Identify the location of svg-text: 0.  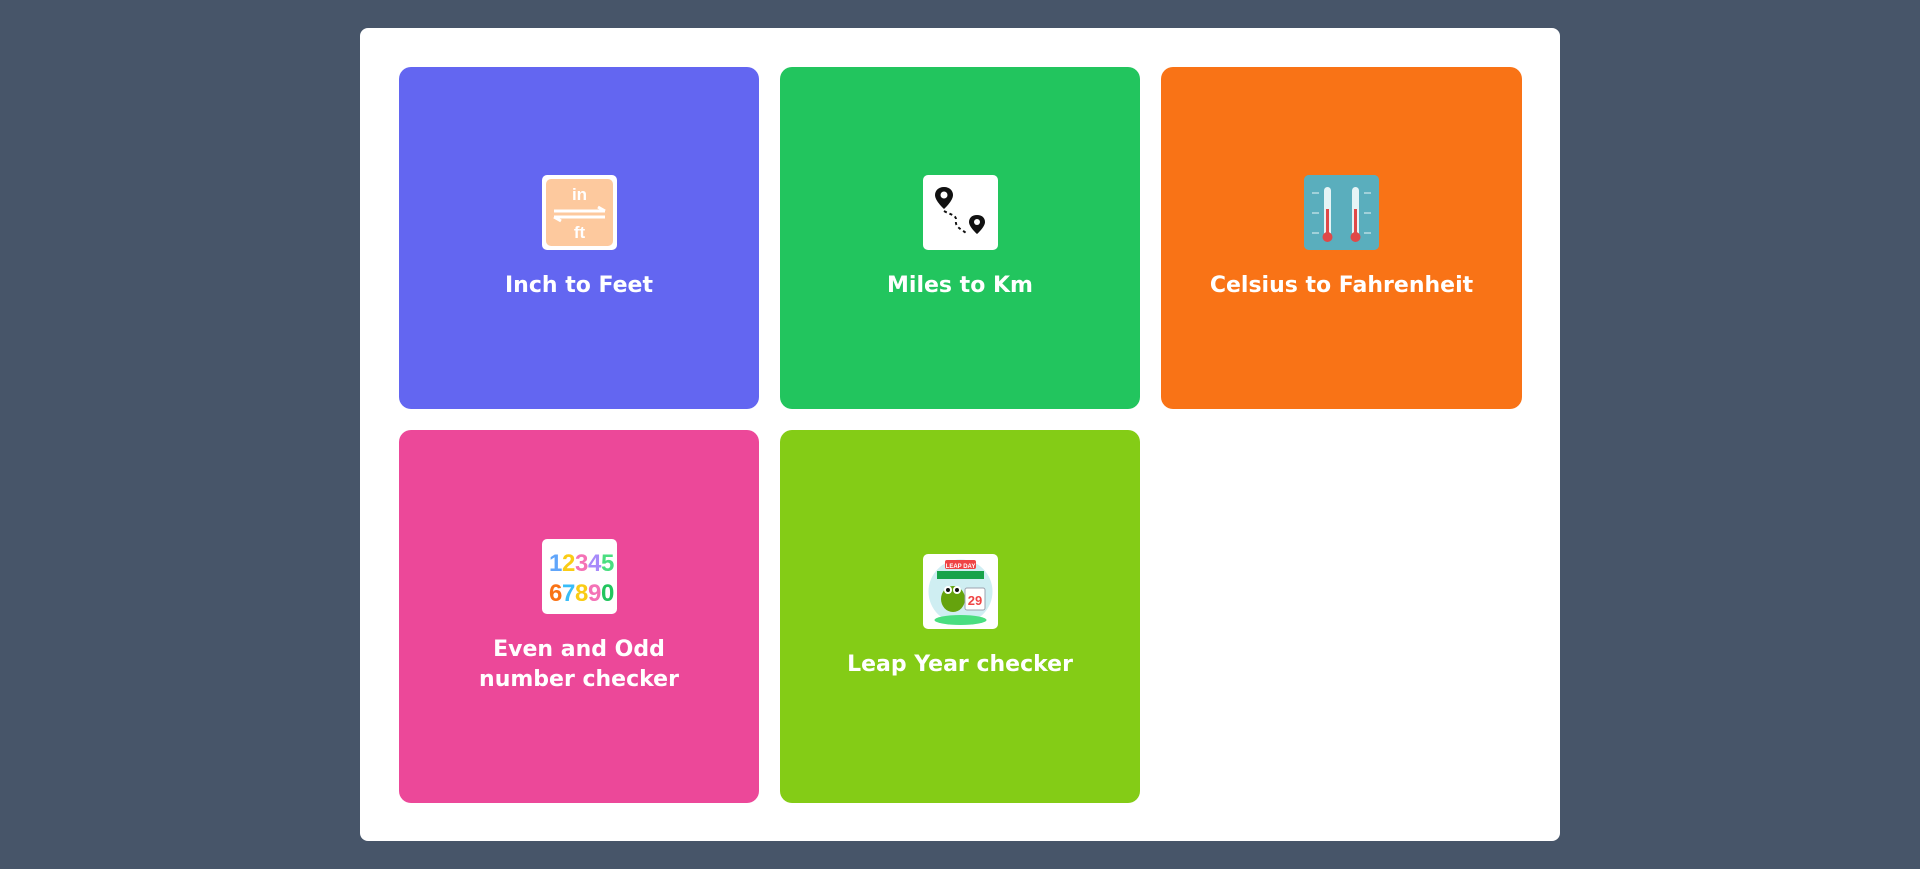
(607, 593).